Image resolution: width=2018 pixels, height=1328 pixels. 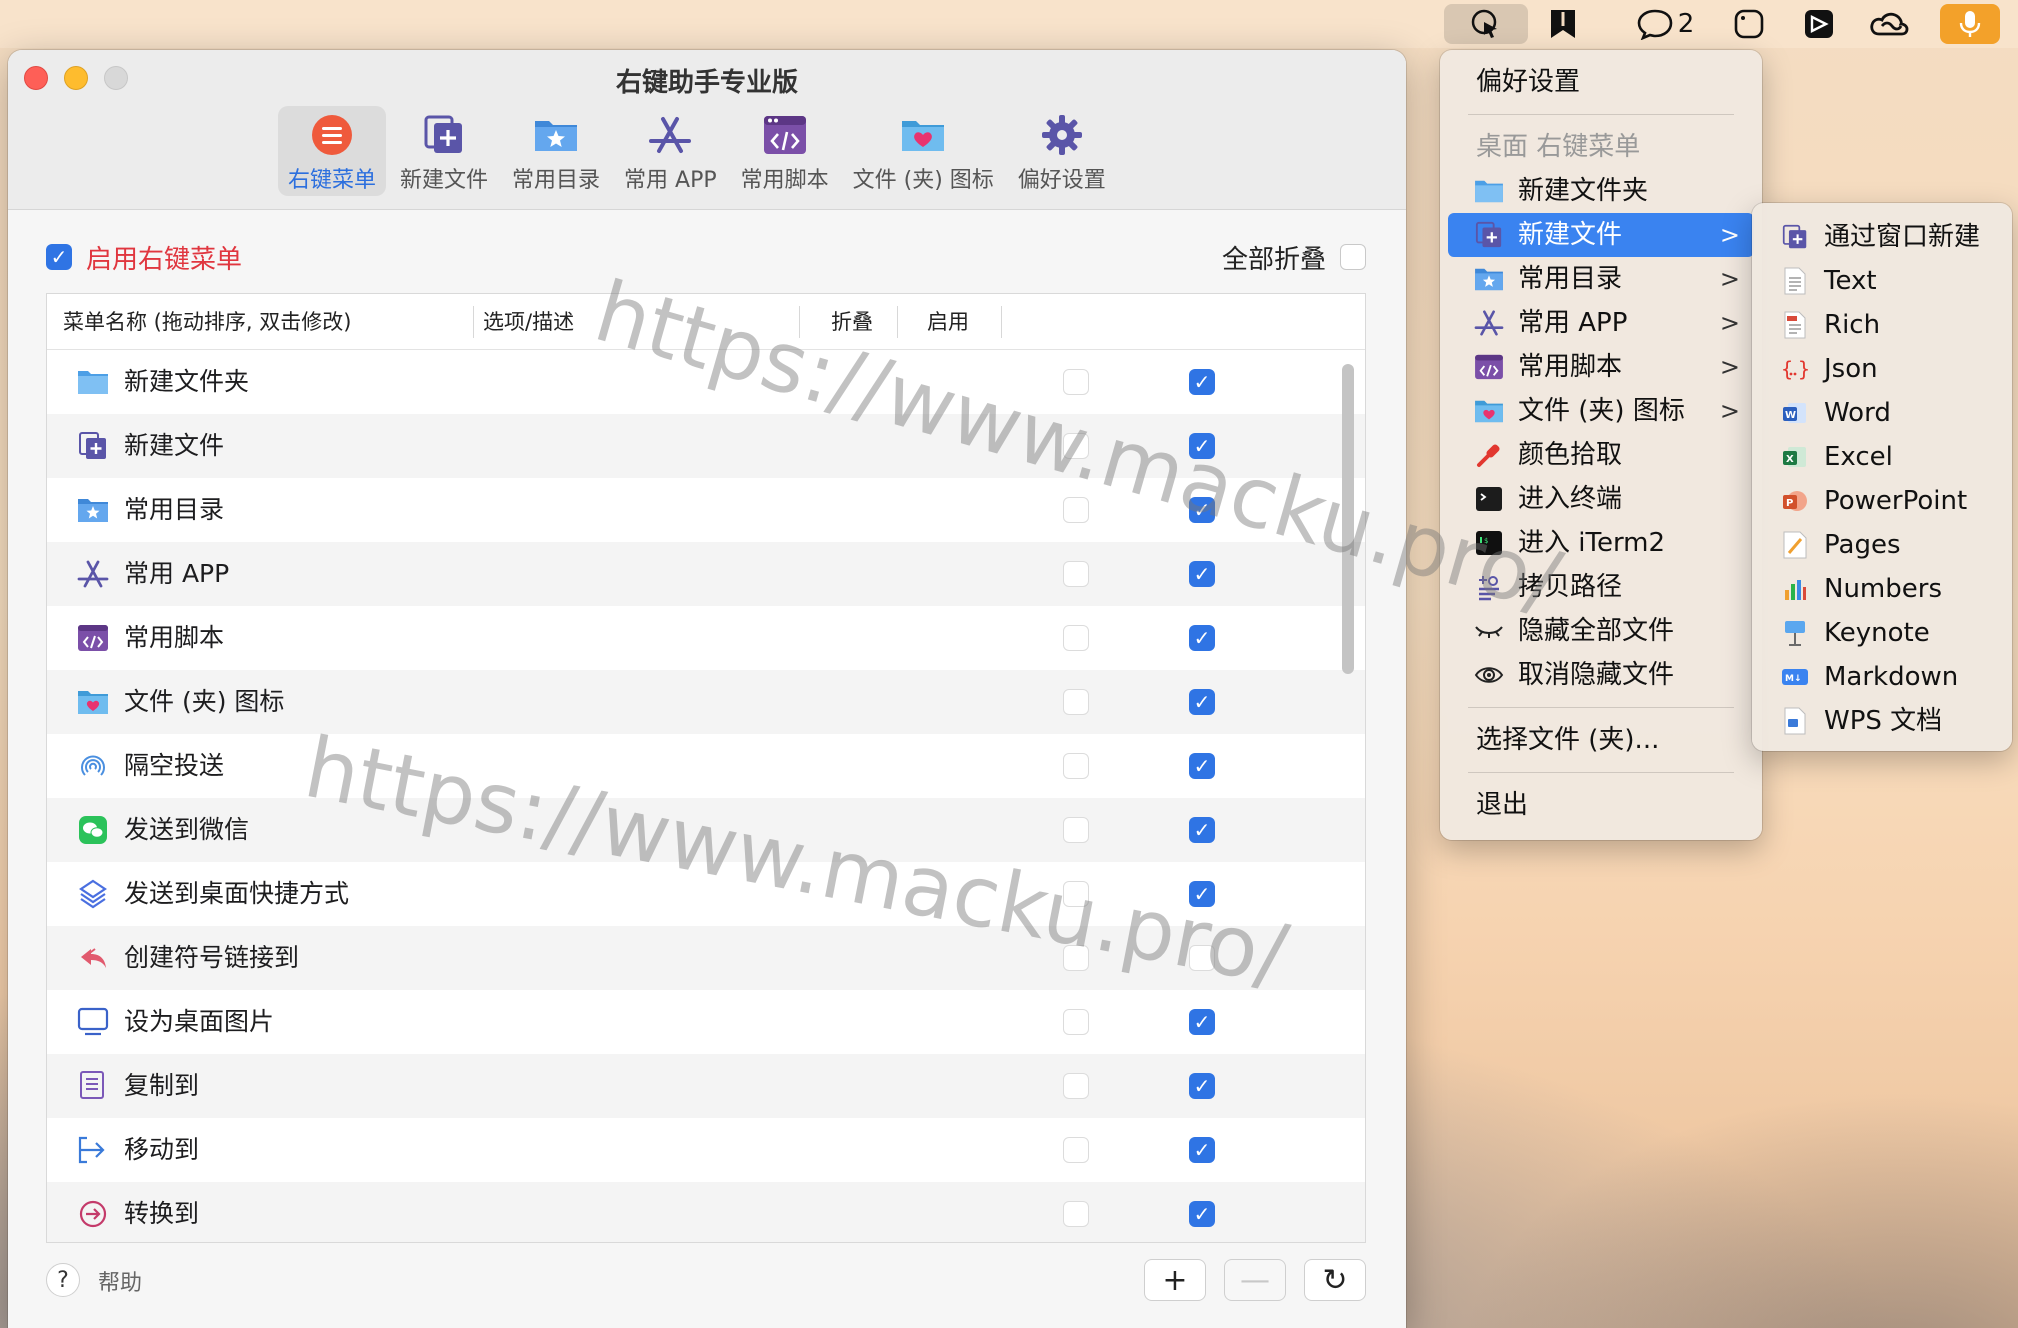 What do you see at coordinates (1601, 499) in the screenshot?
I see `menu-item: 进入终端` at bounding box center [1601, 499].